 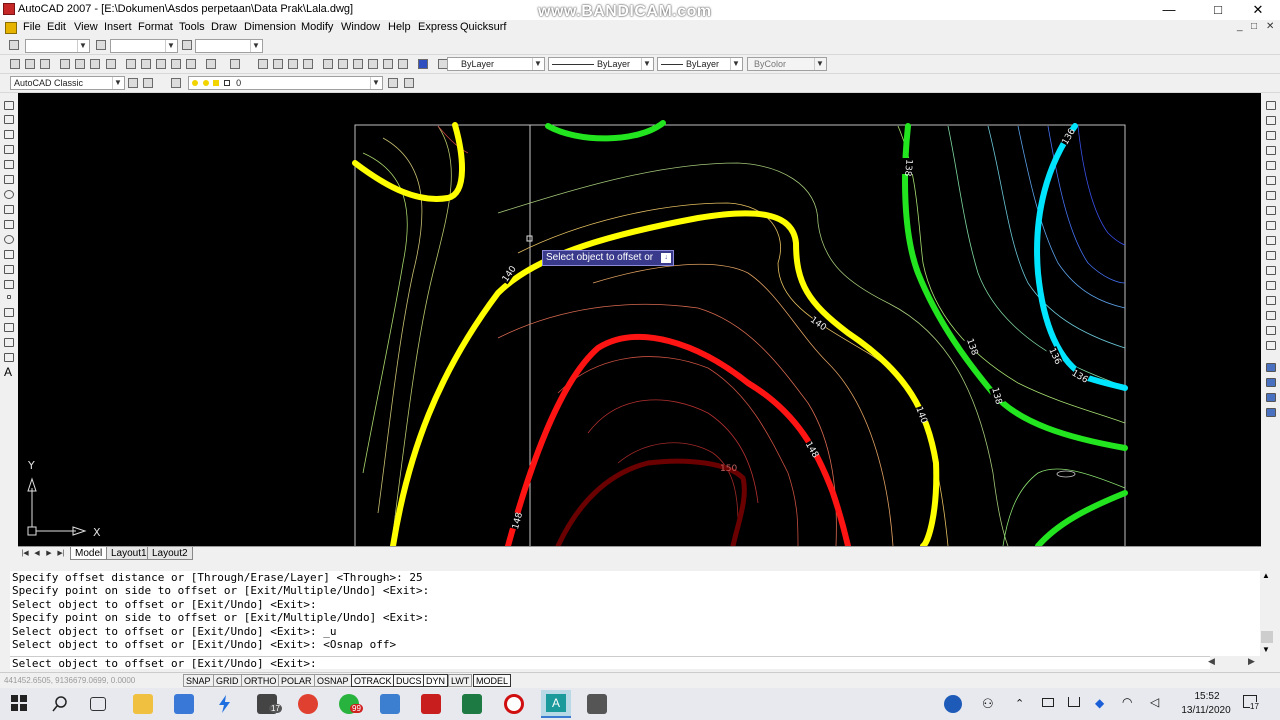 I want to click on rectangle-icon, so click(x=9, y=164).